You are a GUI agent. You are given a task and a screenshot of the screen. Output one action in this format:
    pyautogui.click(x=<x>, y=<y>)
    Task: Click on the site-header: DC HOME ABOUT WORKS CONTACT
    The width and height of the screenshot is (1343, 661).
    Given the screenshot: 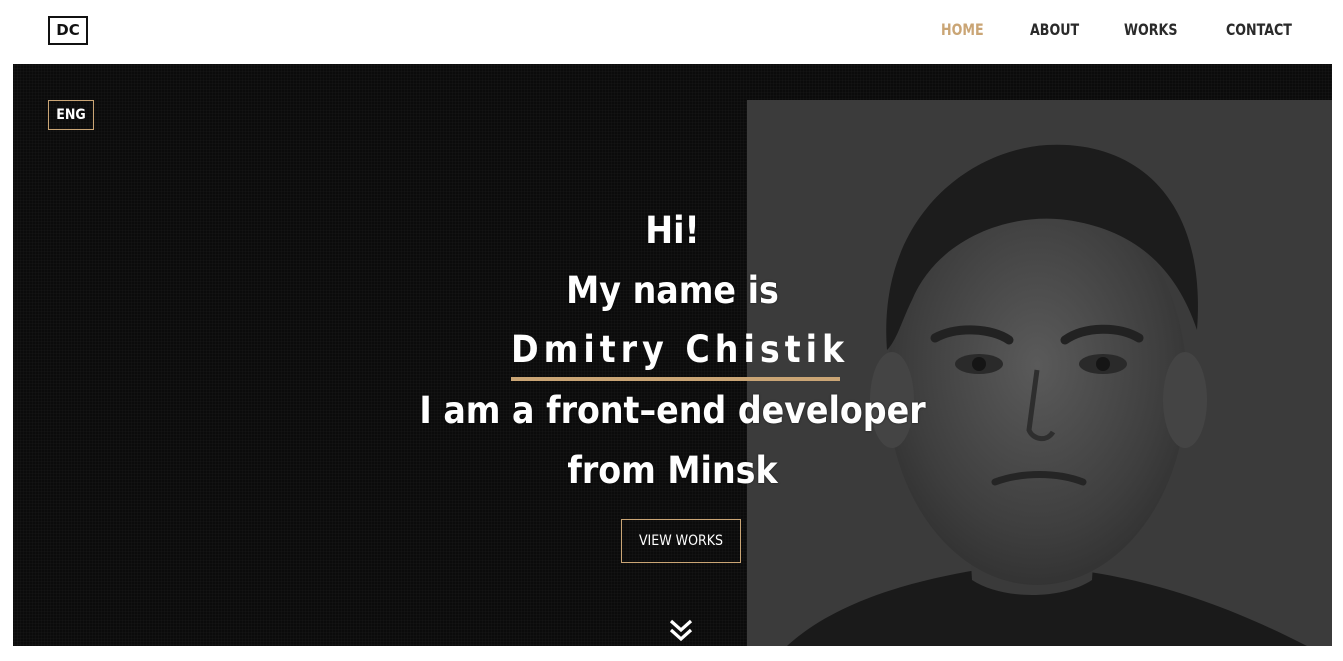 What is the action you would take?
    pyautogui.click(x=671, y=32)
    